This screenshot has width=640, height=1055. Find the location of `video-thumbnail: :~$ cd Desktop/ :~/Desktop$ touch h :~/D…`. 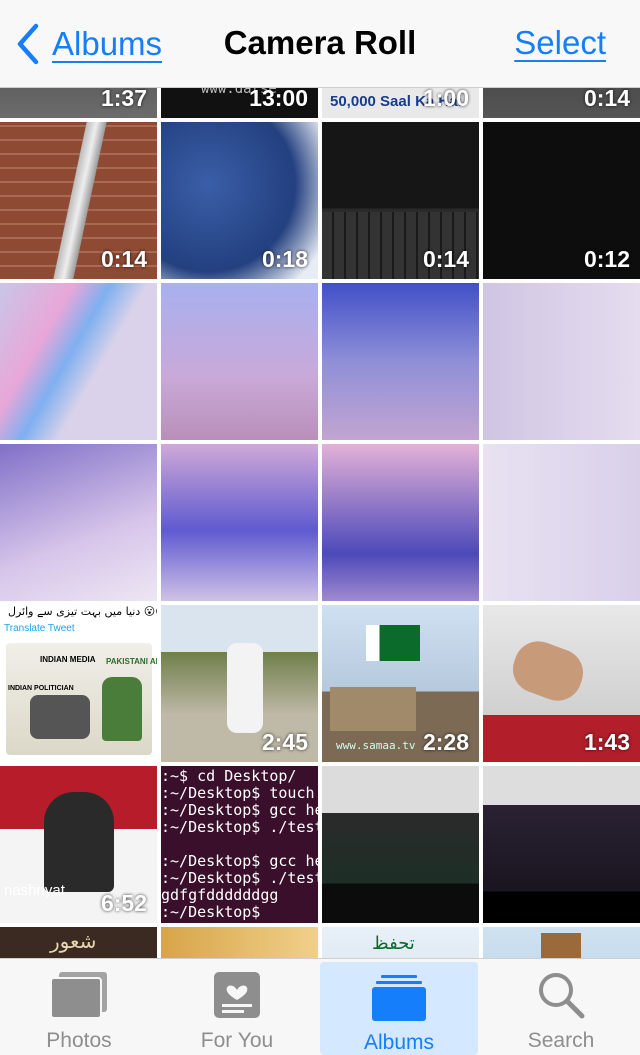

video-thumbnail: :~$ cd Desktop/ :~/Desktop$ touch h :~/D… is located at coordinates (239, 844).